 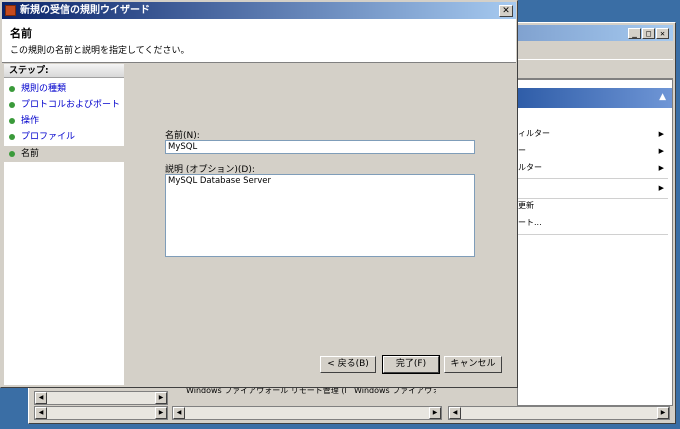 What do you see at coordinates (530, 167) in the screenshot?
I see `action-label: ルター` at bounding box center [530, 167].